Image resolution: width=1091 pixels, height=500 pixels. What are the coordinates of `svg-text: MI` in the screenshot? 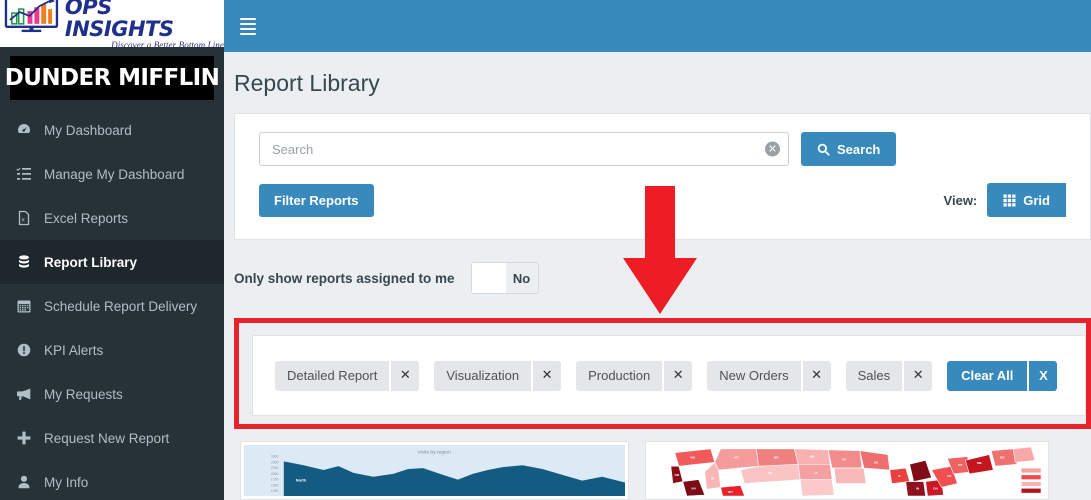 It's located at (876, 462).